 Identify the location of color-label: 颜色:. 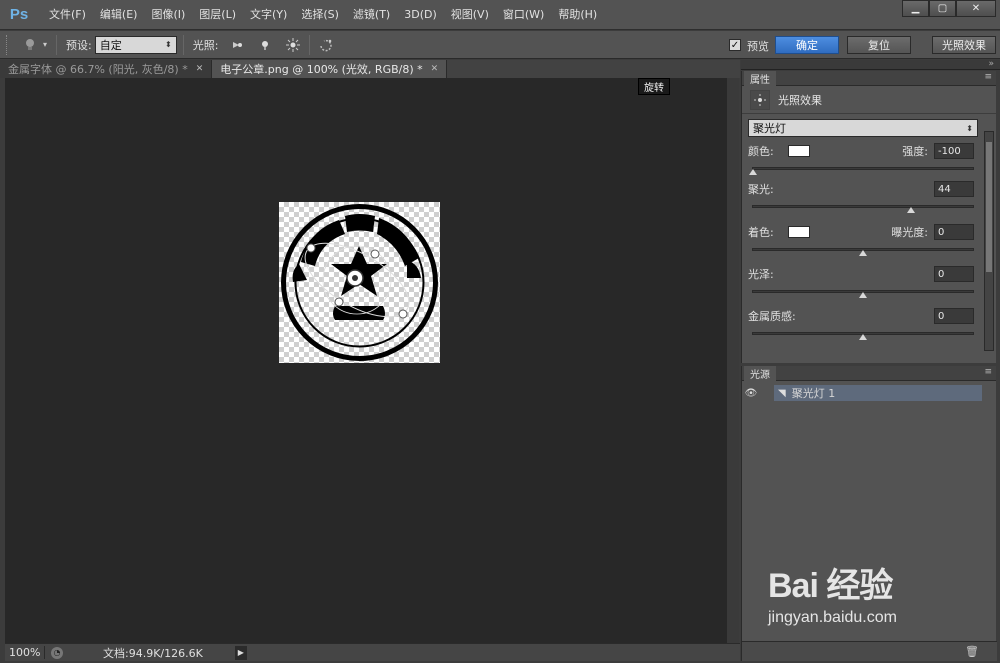
(761, 151).